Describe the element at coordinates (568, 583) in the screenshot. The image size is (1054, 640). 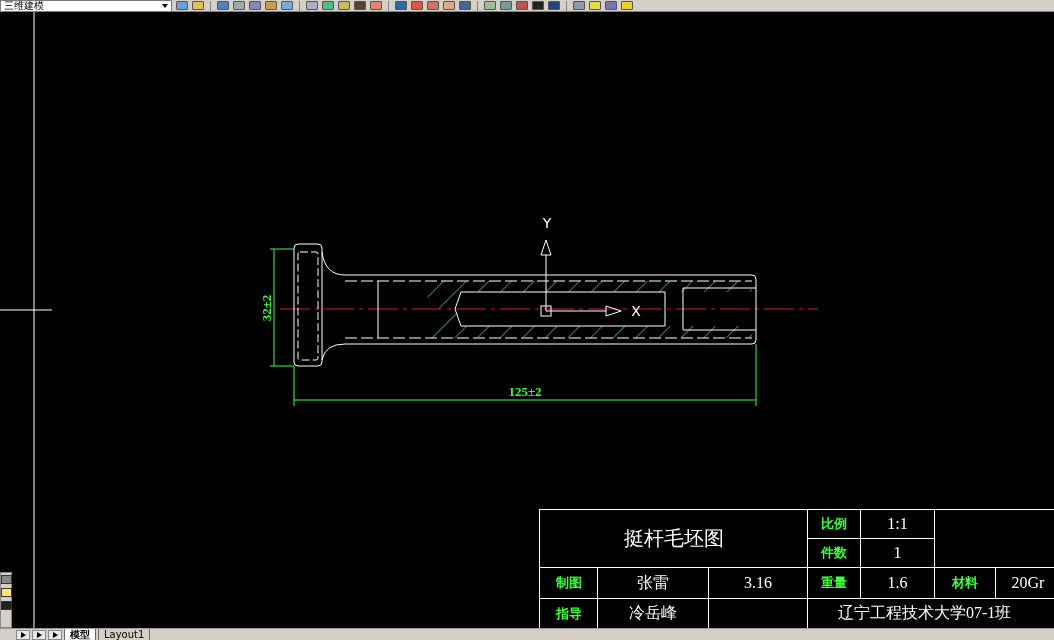
I see `title-block-label: 制图` at that location.